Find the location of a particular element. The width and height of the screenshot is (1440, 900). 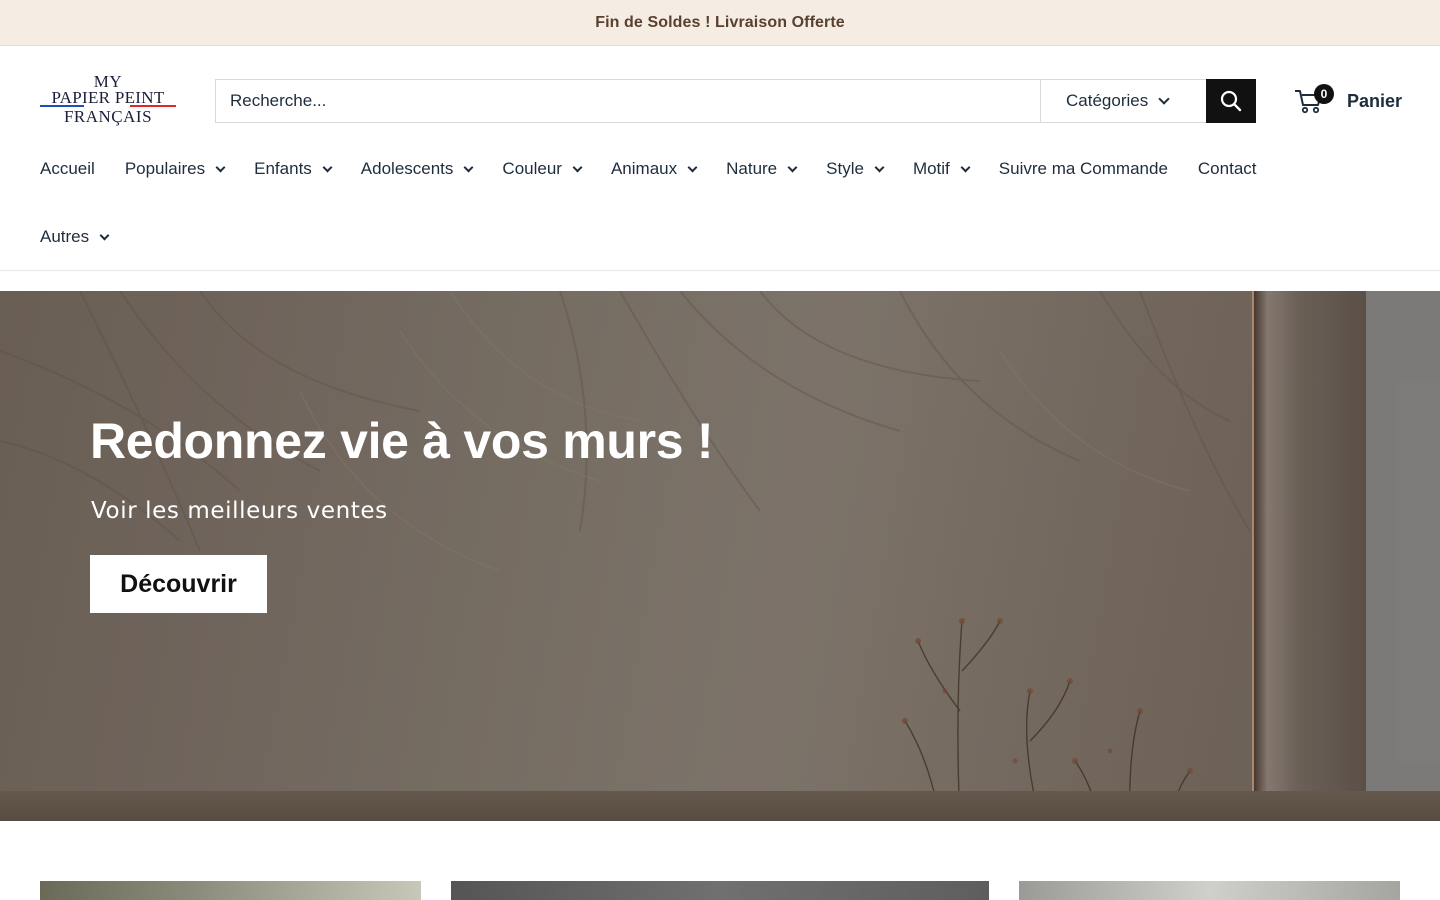

hero-subtitle: Voir les meilleurs ventes is located at coordinates (239, 511).